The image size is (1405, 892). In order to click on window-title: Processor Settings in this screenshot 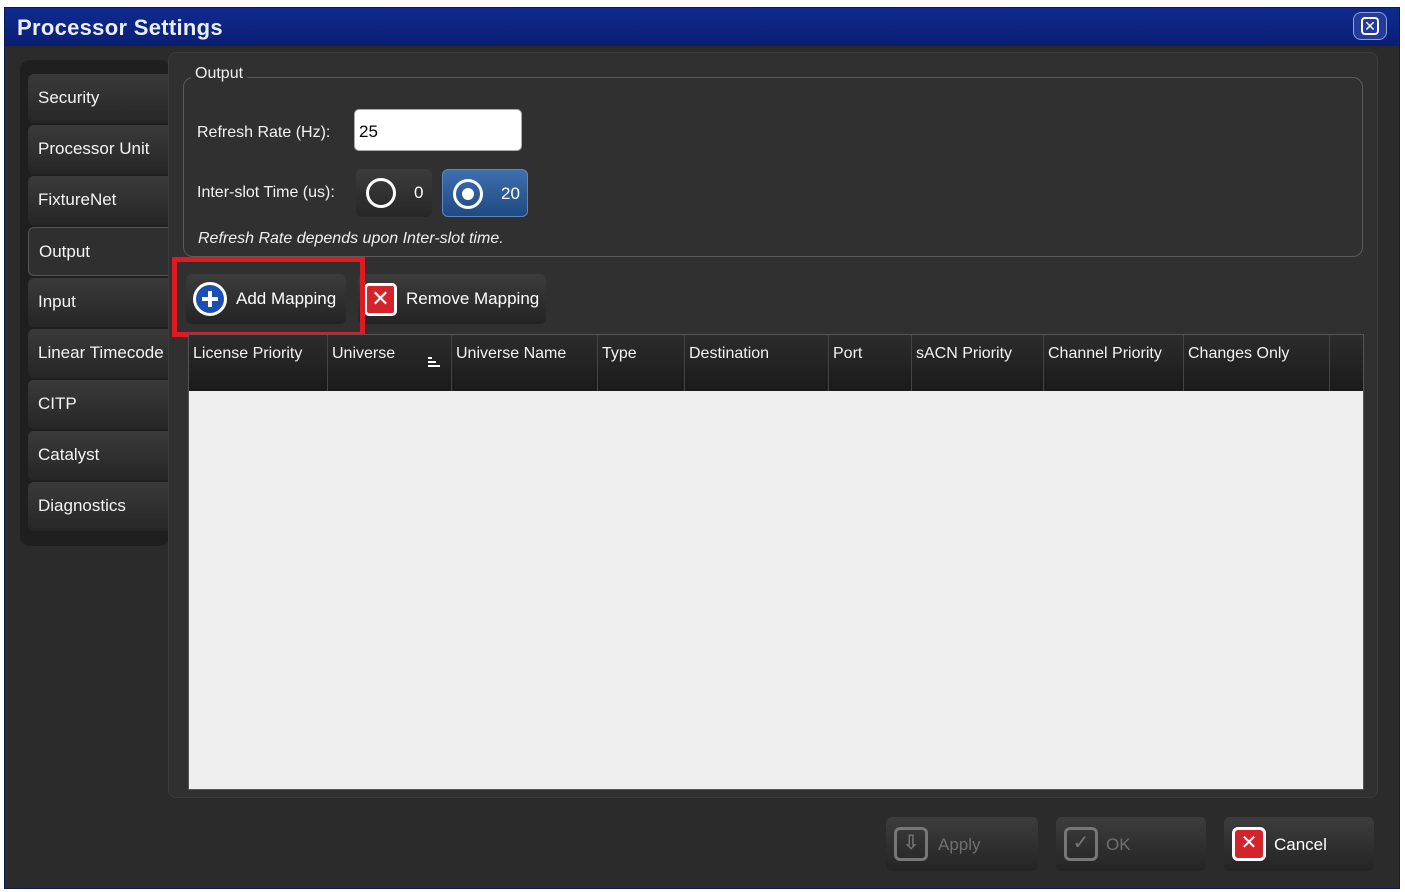, I will do `click(120, 27)`.